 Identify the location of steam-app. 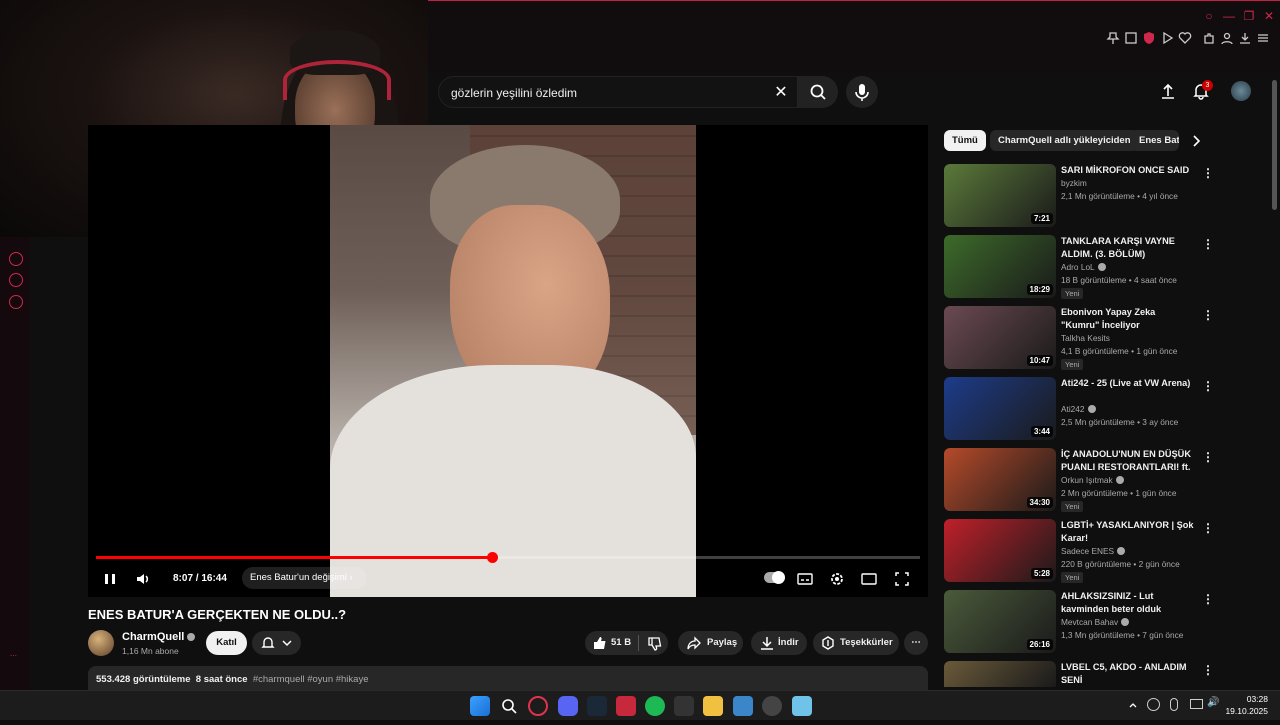
(597, 706).